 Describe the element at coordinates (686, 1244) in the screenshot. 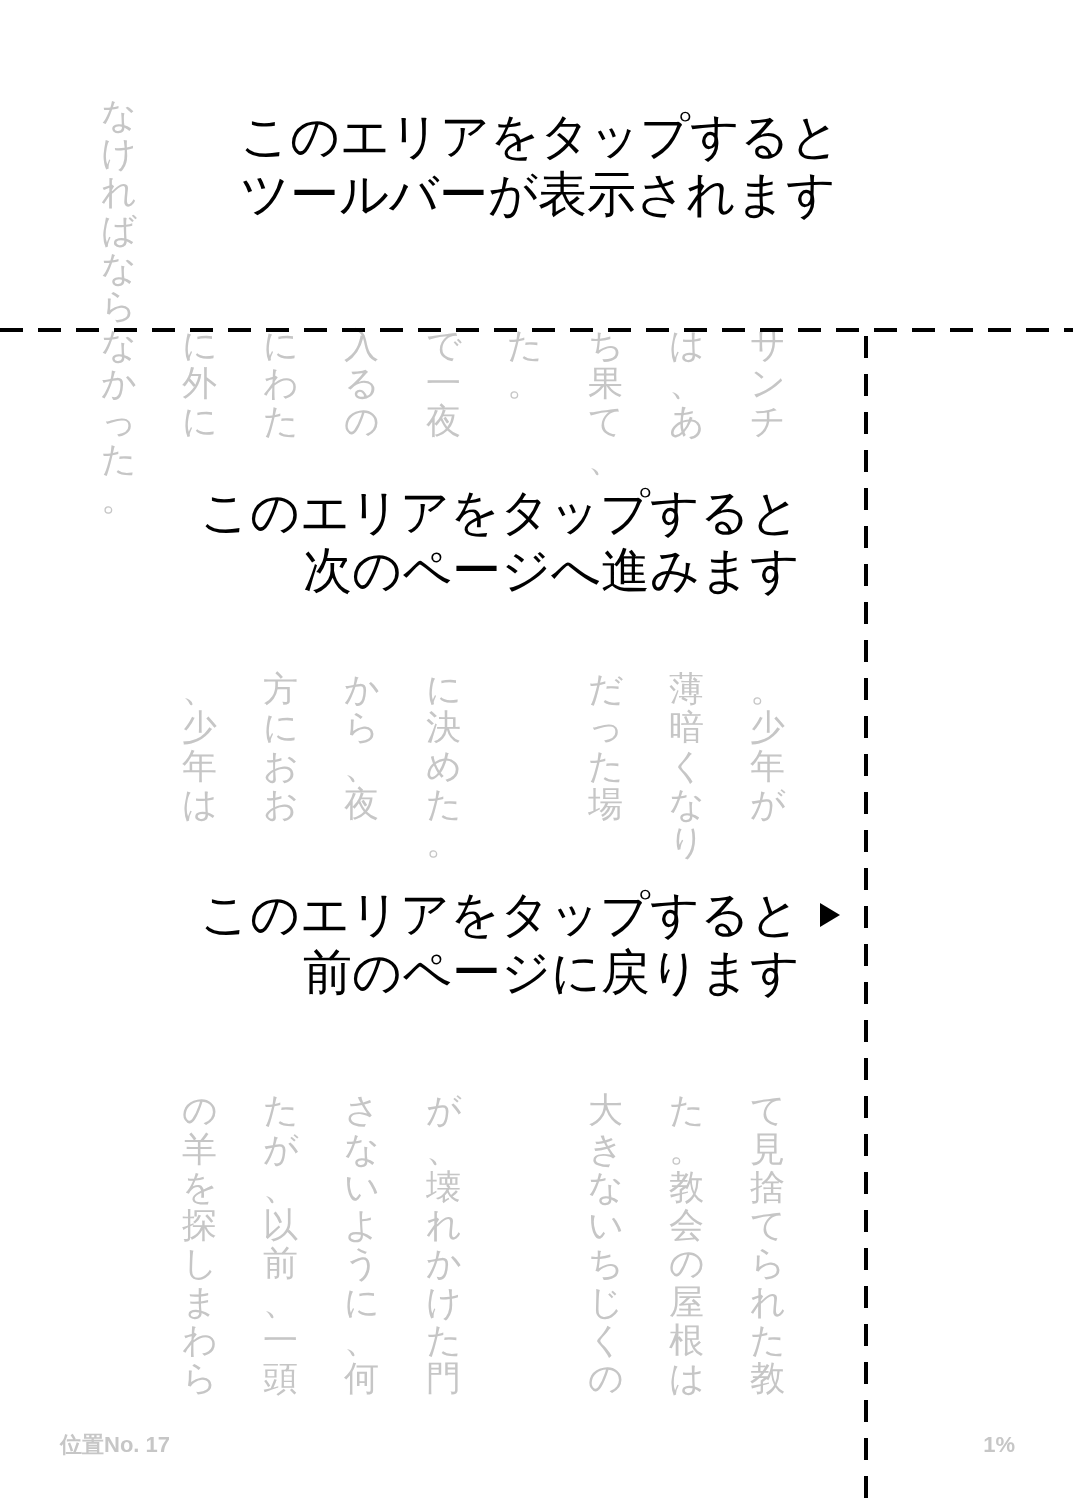

I see `page-text: た。教会の屋根は` at that location.